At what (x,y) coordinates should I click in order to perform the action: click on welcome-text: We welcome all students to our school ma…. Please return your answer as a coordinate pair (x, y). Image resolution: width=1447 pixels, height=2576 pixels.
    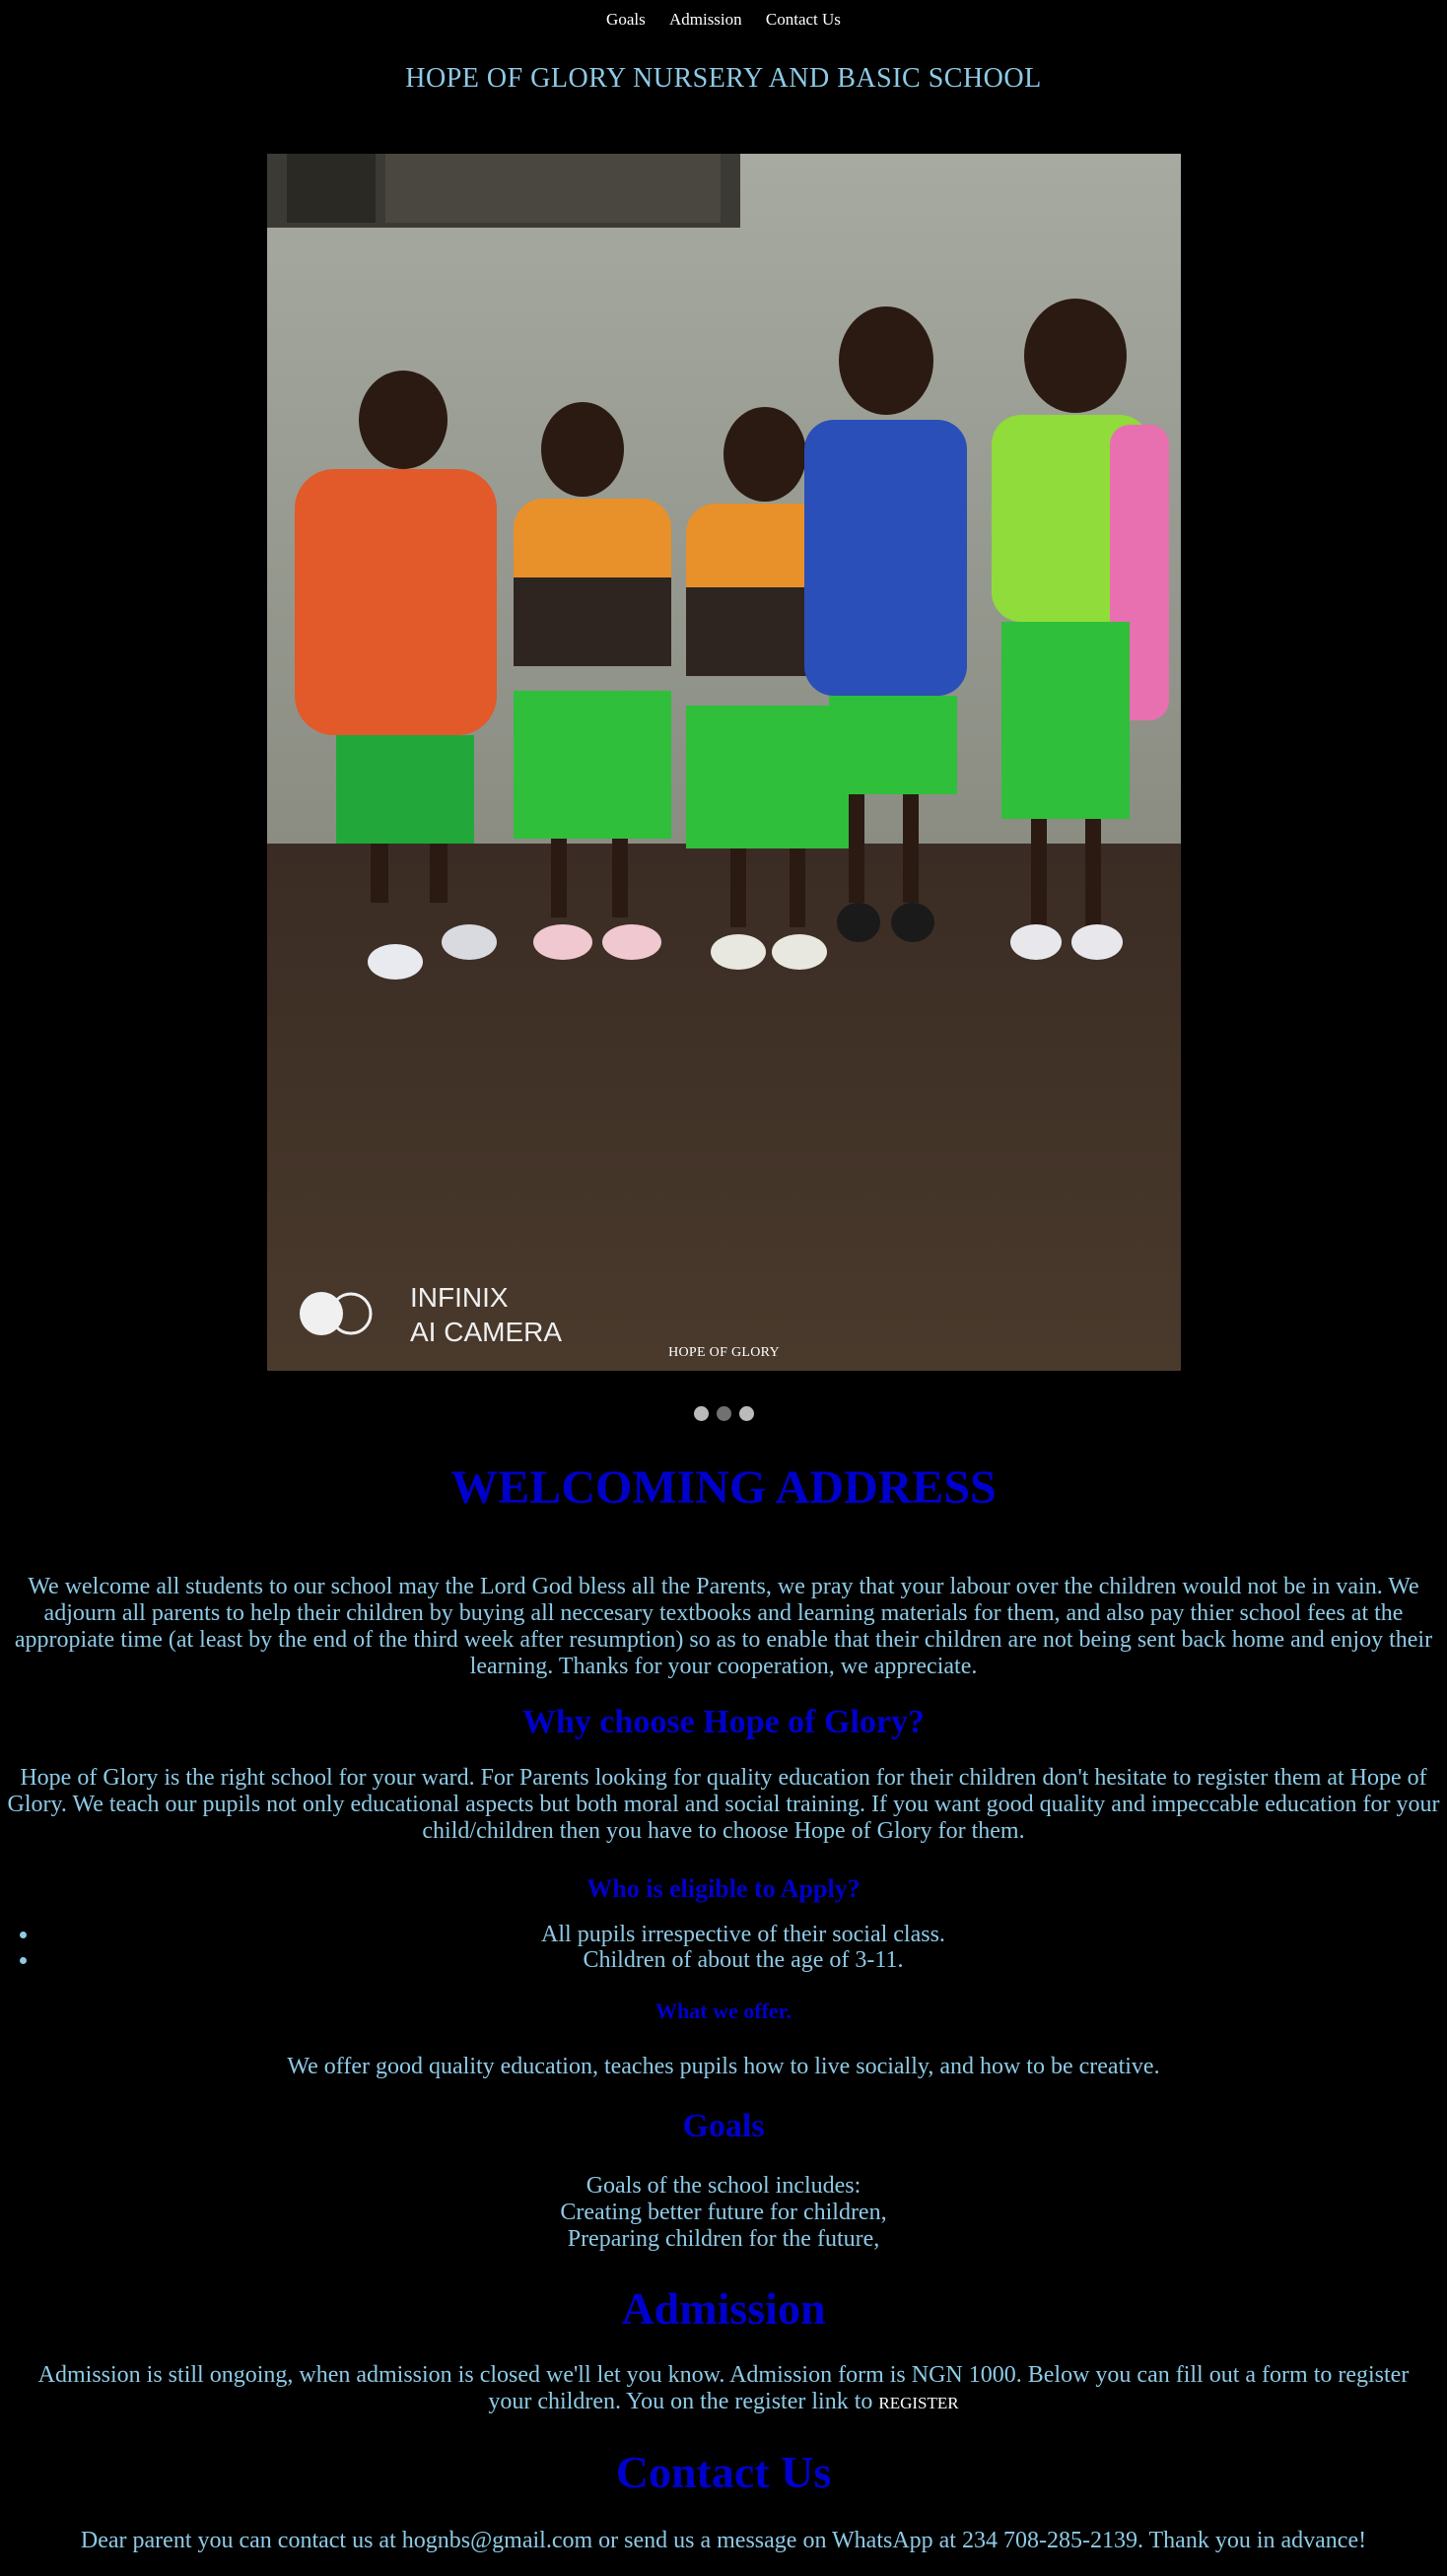
    Looking at the image, I should click on (723, 1627).